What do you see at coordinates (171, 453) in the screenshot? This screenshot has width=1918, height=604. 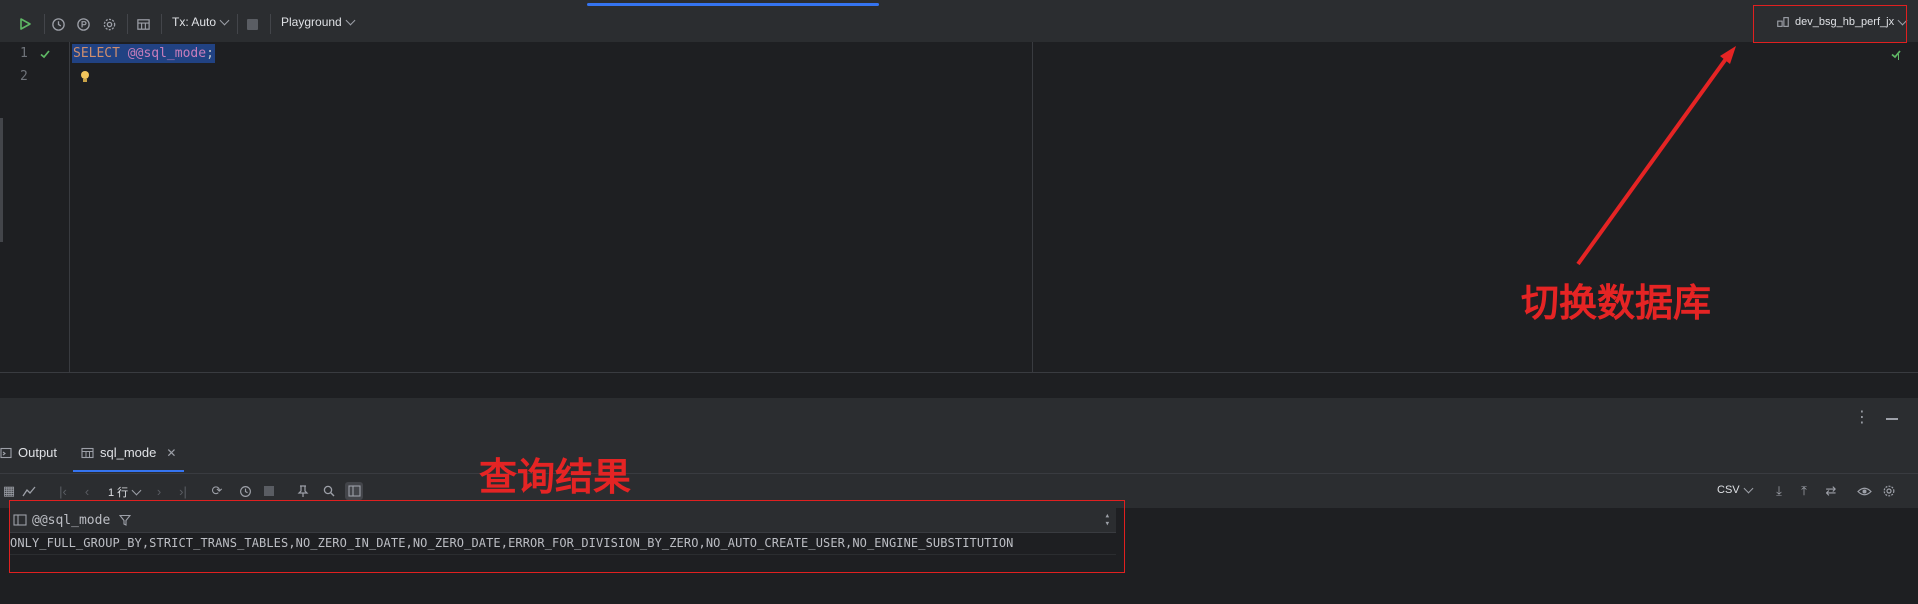 I see `close-icon: ✕` at bounding box center [171, 453].